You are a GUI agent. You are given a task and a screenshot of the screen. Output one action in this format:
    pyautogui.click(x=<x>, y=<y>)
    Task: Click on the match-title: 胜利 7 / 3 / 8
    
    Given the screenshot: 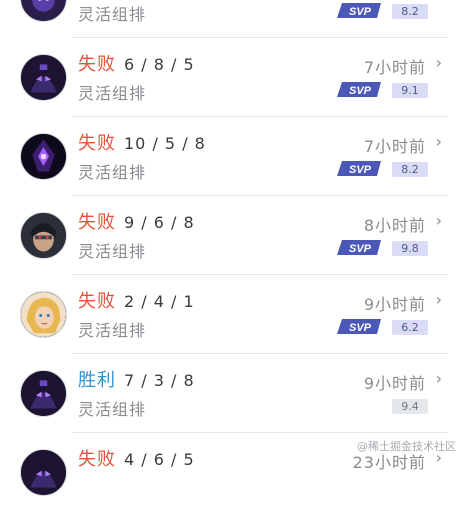 What is the action you would take?
    pyautogui.click(x=136, y=381)
    